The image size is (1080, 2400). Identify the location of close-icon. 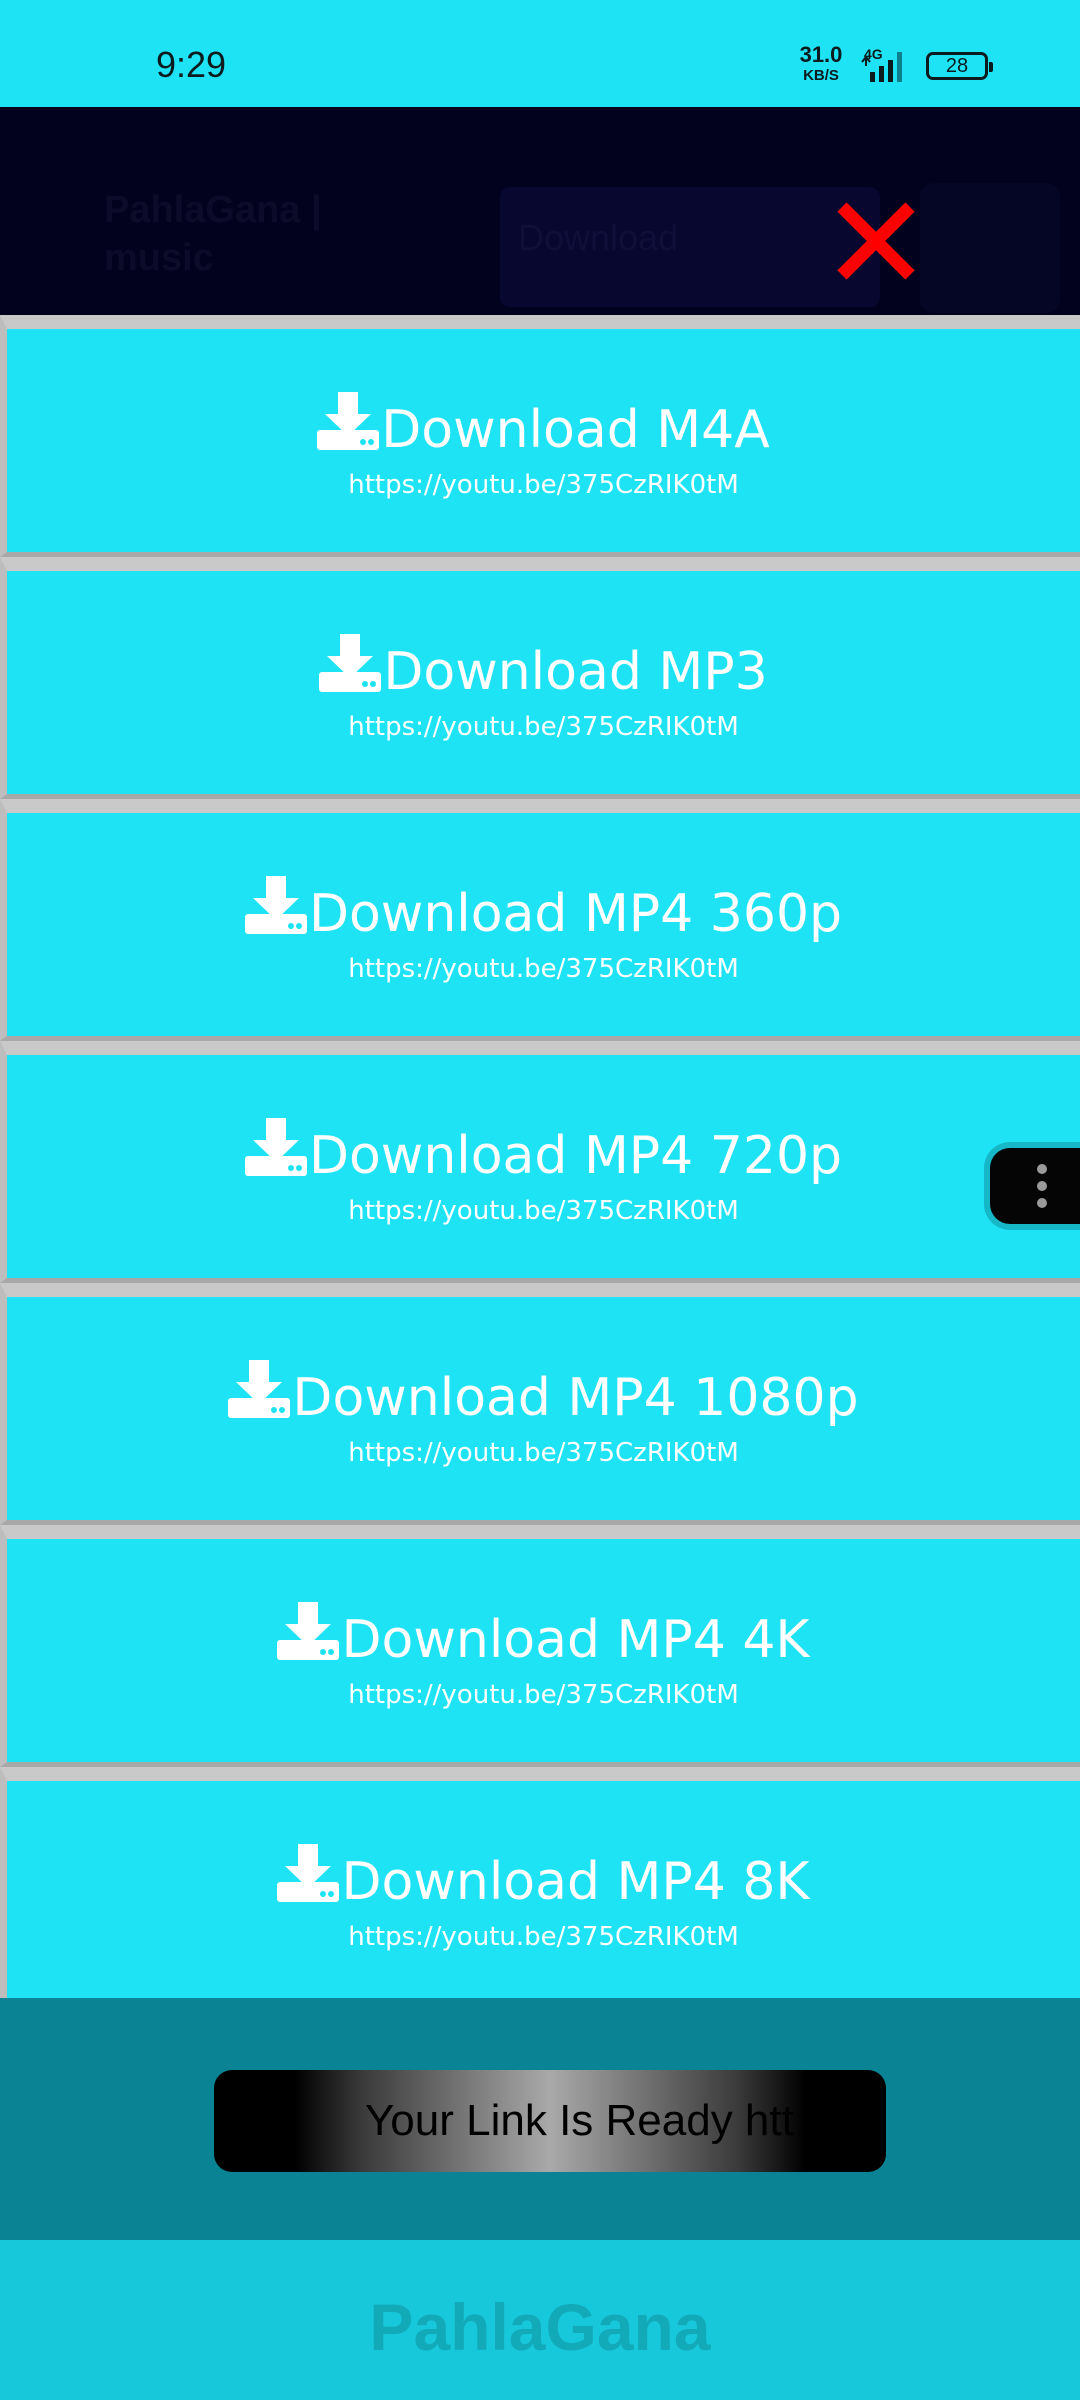
(876, 241).